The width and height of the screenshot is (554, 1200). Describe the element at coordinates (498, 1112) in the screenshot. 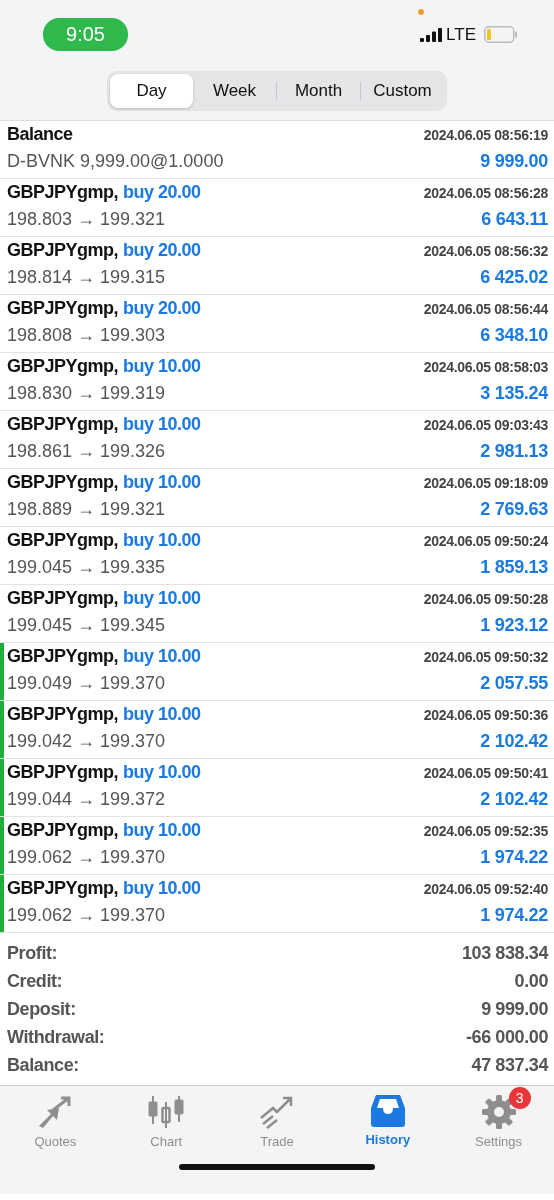

I see `settings-icon` at that location.